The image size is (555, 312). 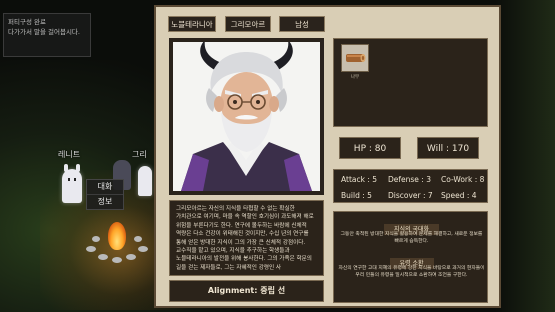 I want to click on npc-context-menu: 대화 정보, so click(x=105, y=194).